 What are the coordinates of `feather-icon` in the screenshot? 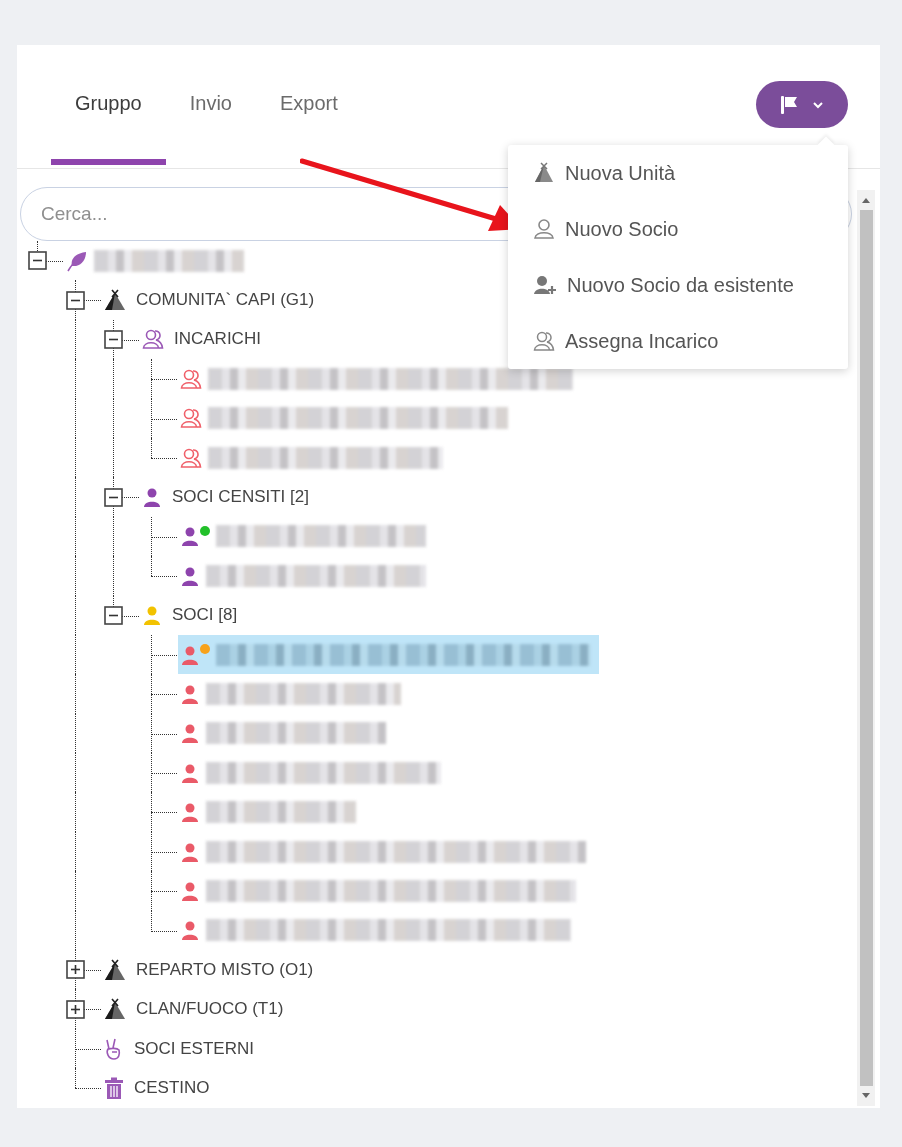 It's located at (77, 260).